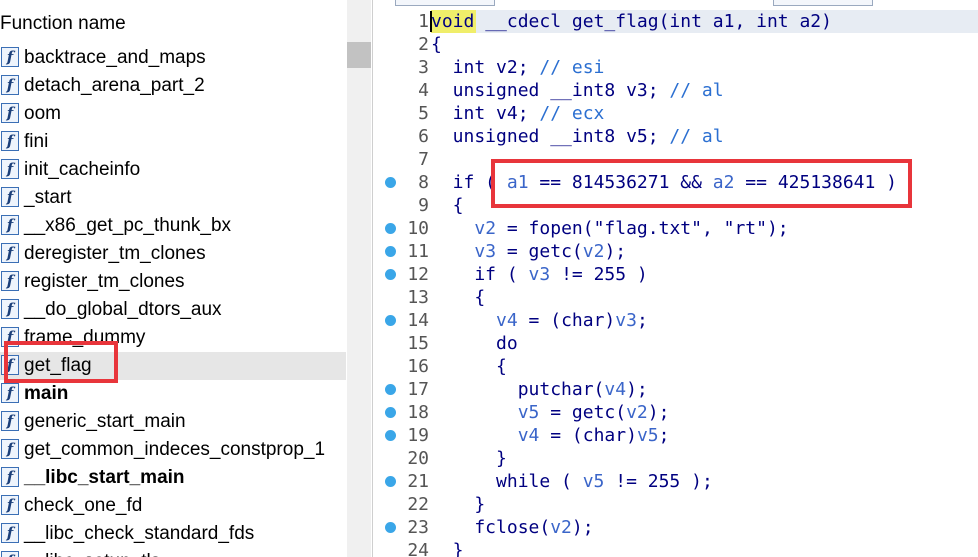  I want to click on function-item: f _start, so click(173, 198).